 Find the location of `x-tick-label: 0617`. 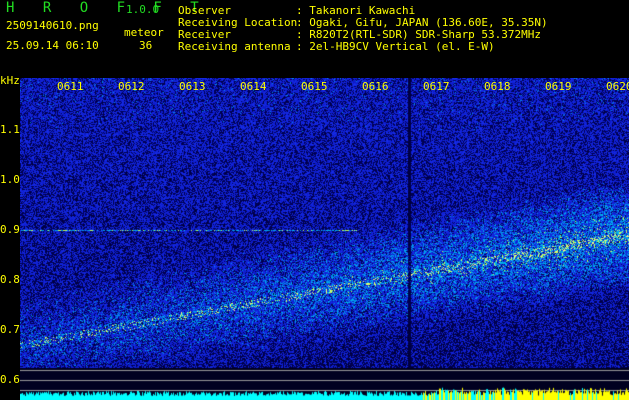

x-tick-label: 0617 is located at coordinates (436, 86).